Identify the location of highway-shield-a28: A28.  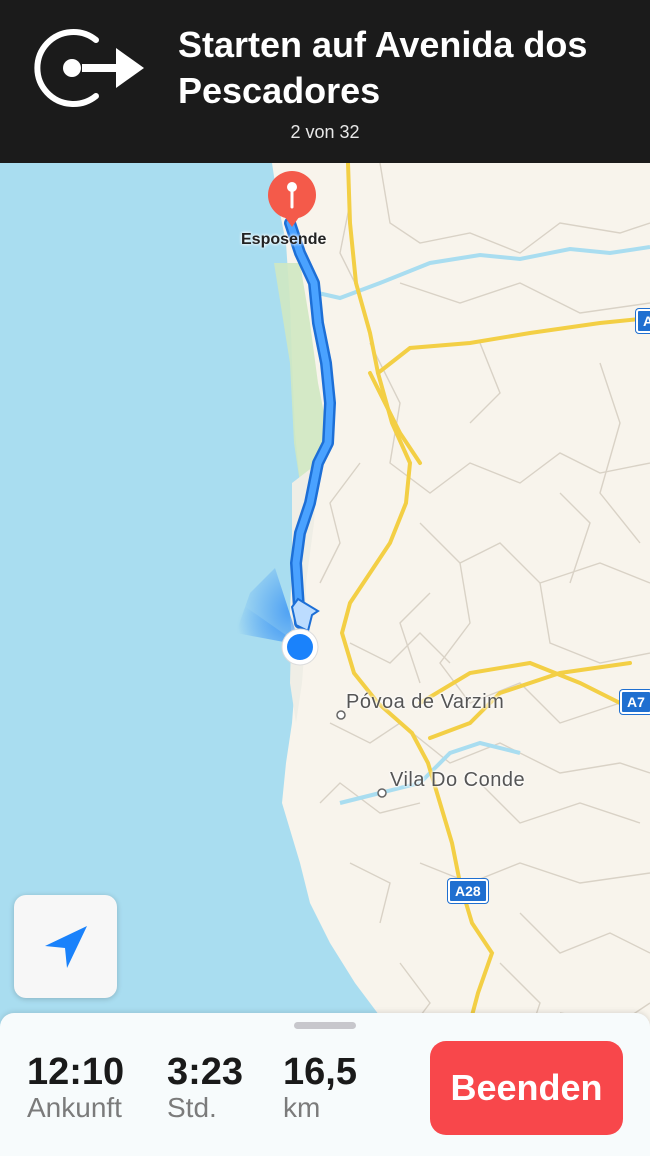
(468, 891).